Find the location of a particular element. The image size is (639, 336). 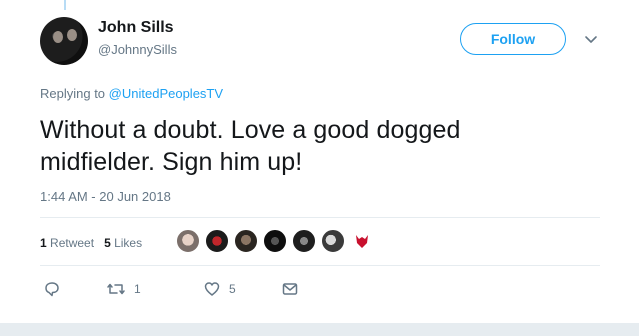

chevron-down-icon is located at coordinates (591, 40).